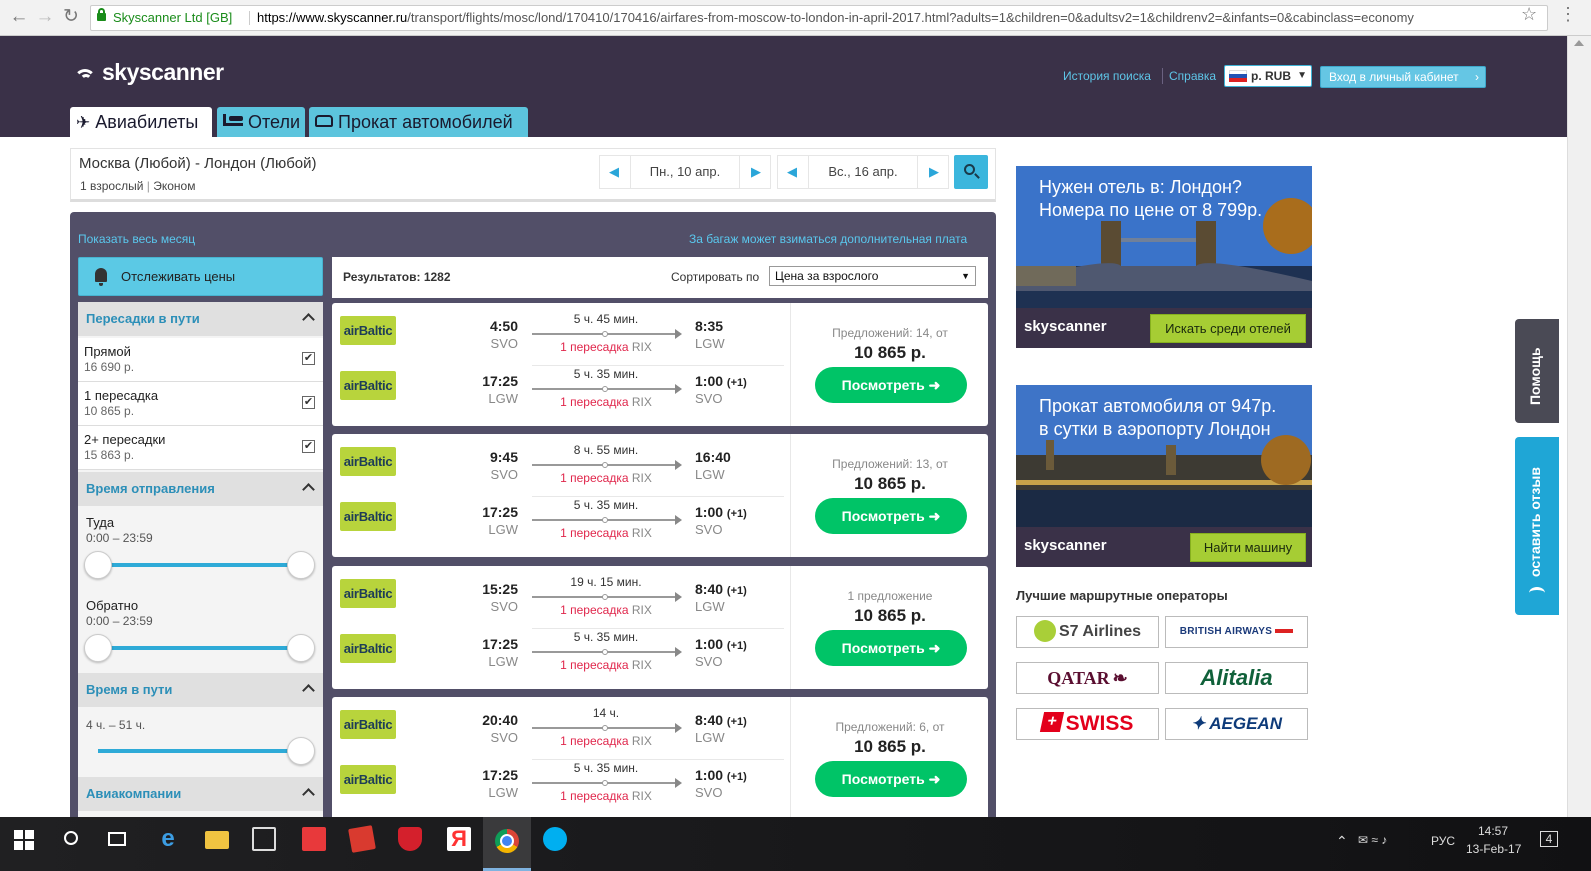 The height and width of the screenshot is (871, 1591). Describe the element at coordinates (872, 276) in the screenshot. I see `sort-select: Цена за взрослого ▼` at that location.